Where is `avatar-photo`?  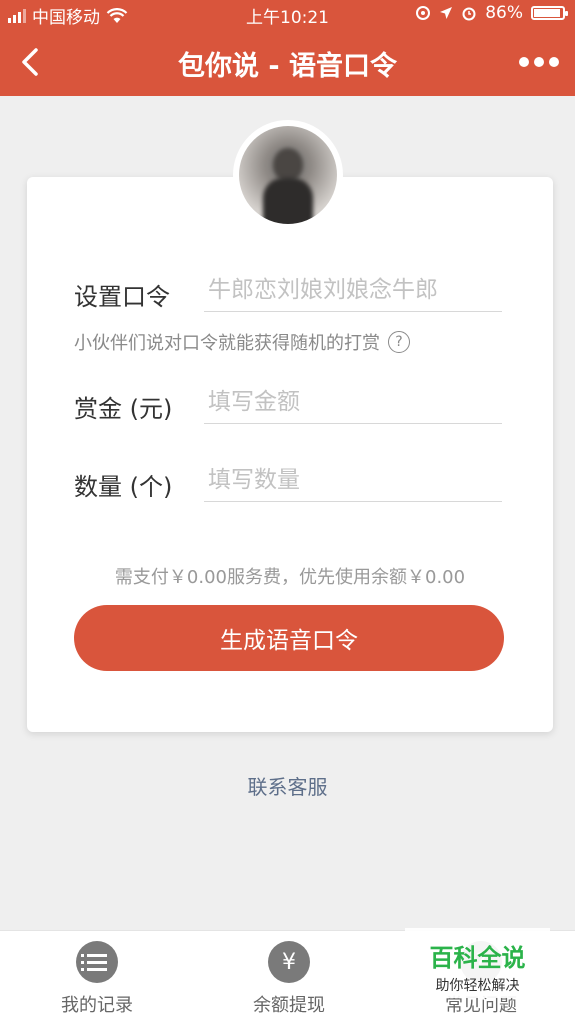
avatar-photo is located at coordinates (288, 175).